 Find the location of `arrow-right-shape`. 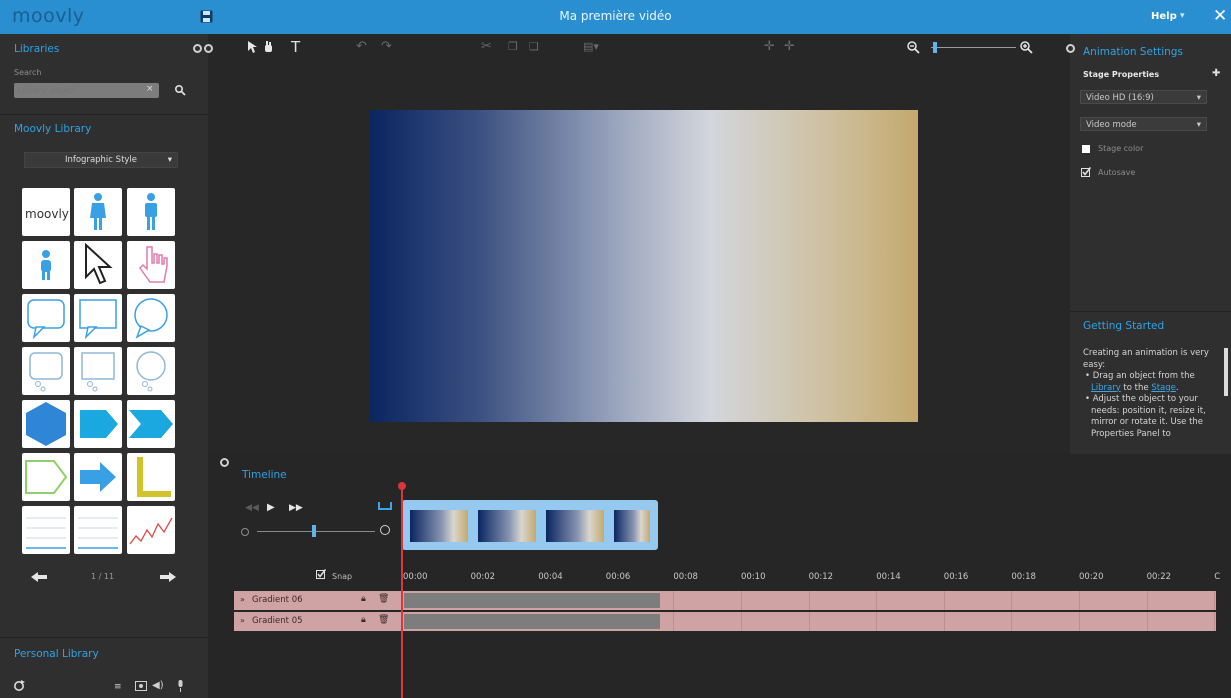

arrow-right-shape is located at coordinates (98, 477).